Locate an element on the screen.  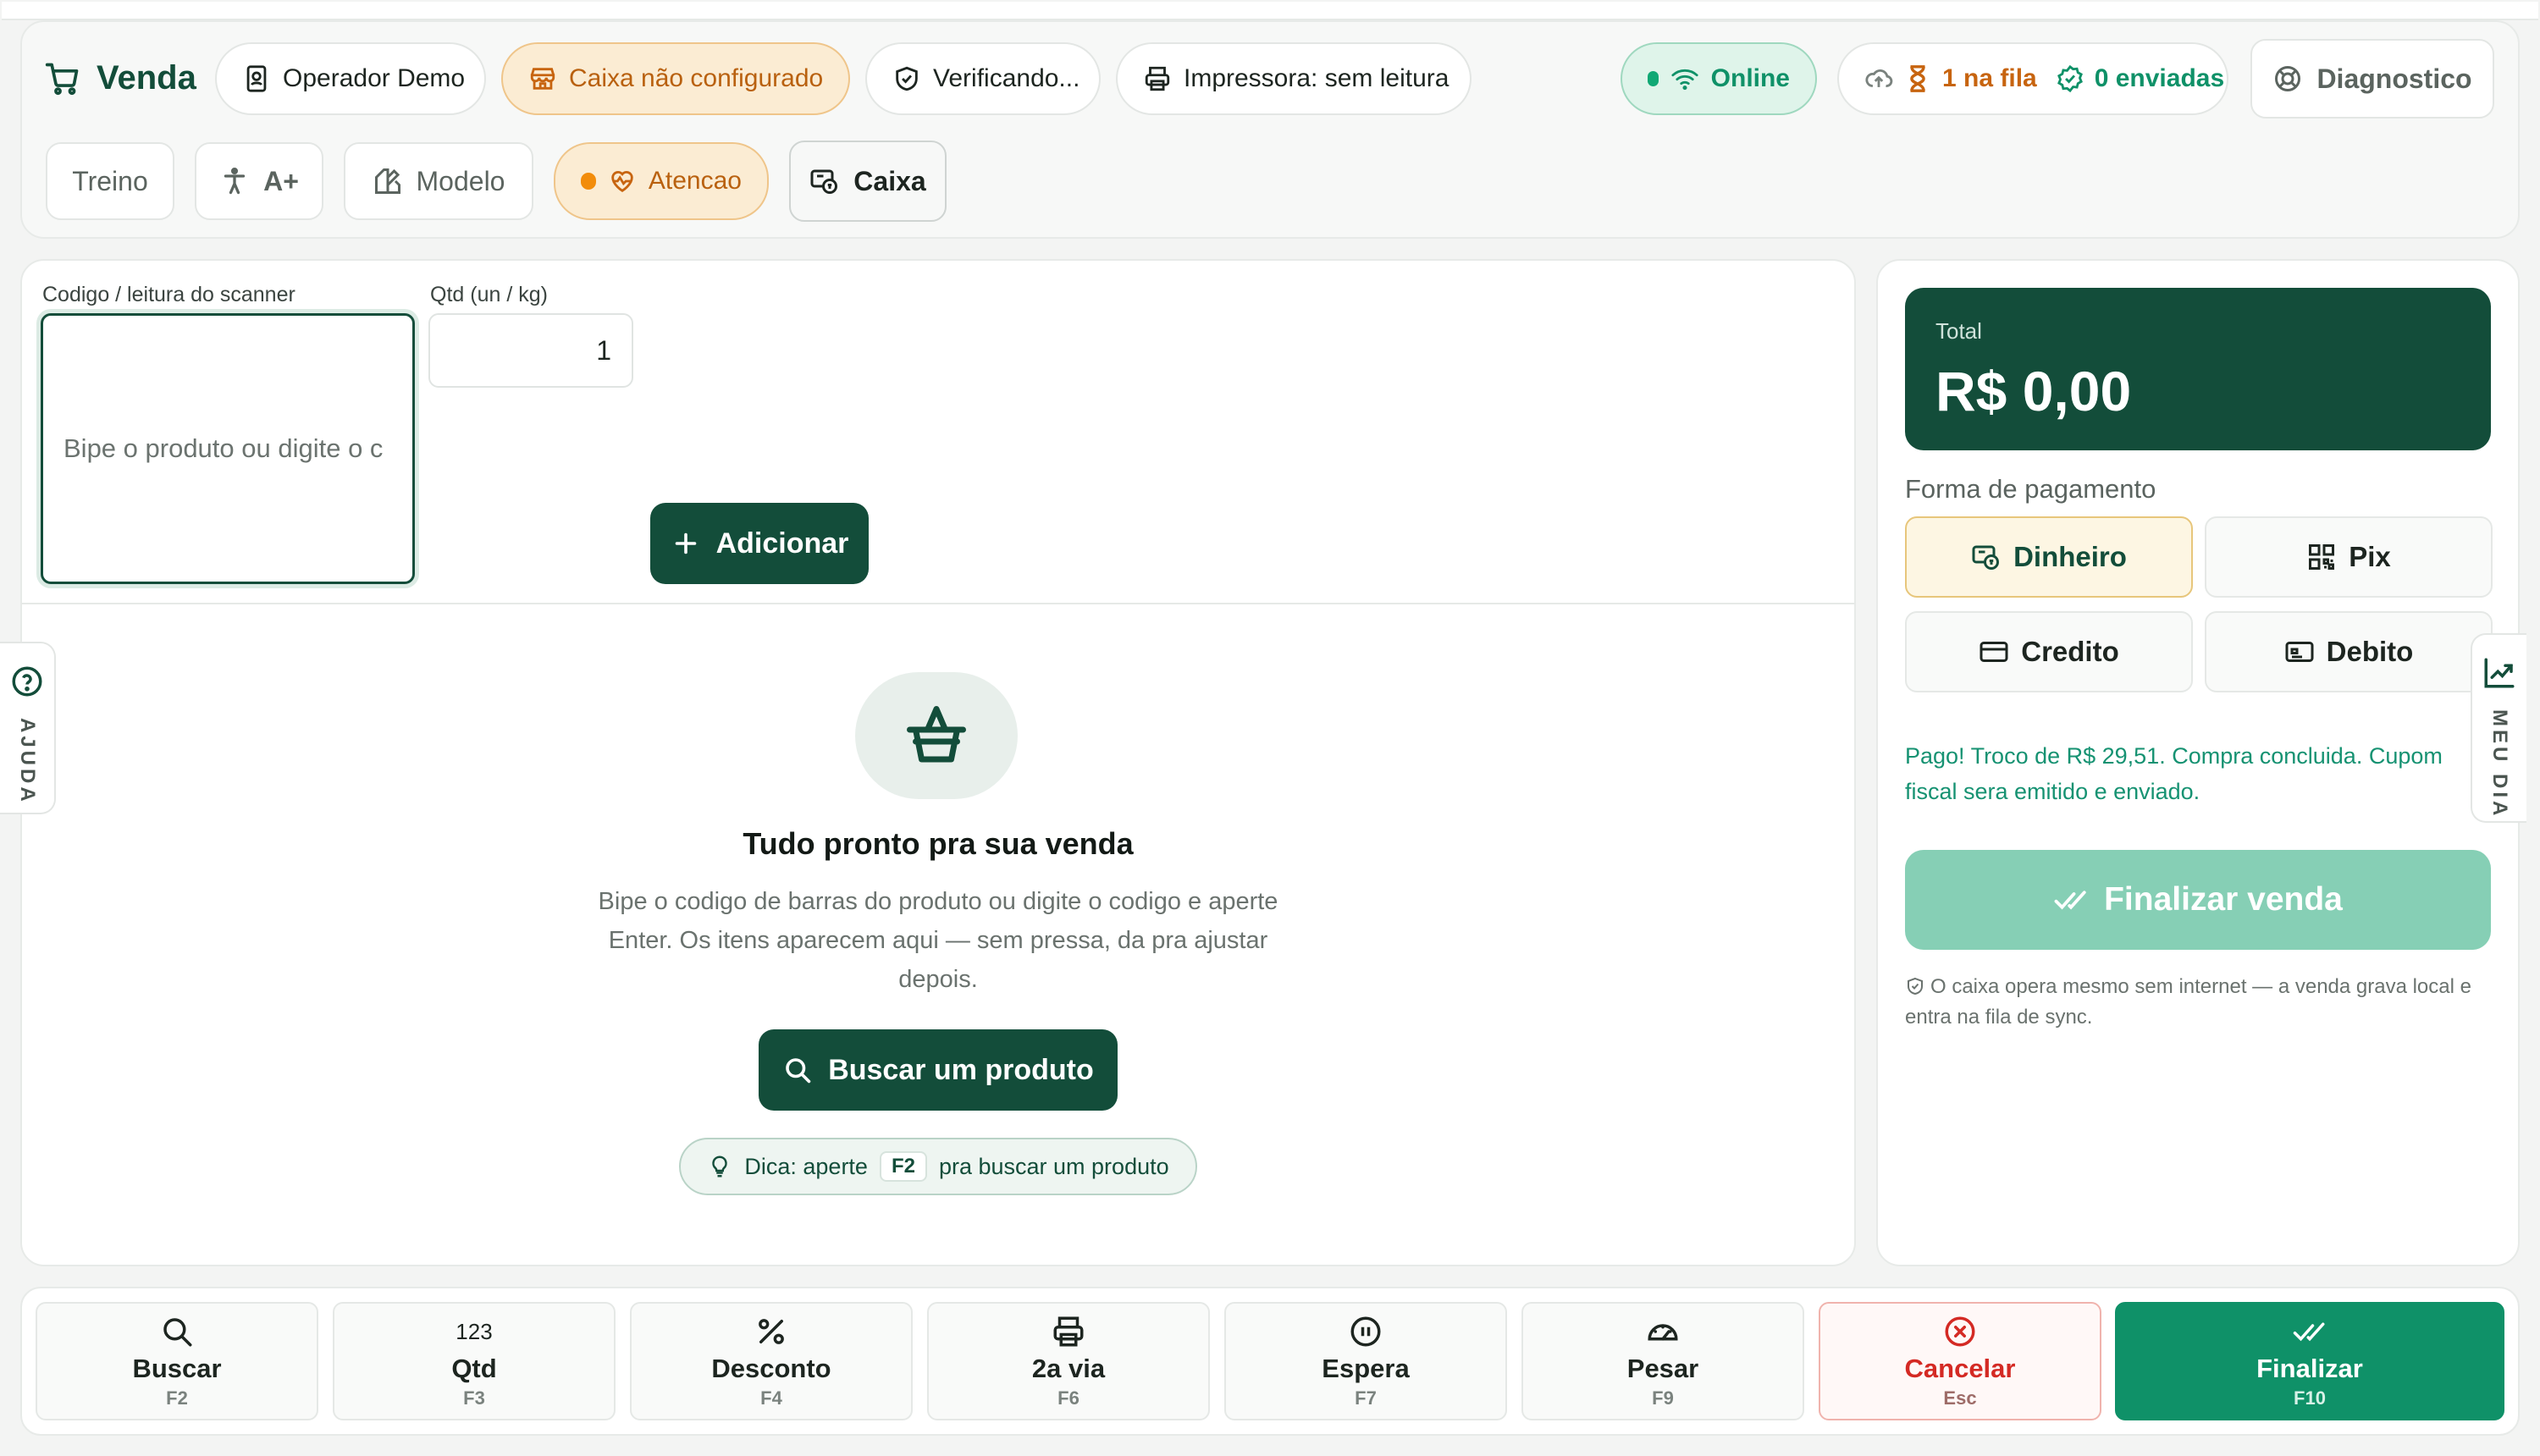
help-side-tab: AJUDA is located at coordinates (28, 728).